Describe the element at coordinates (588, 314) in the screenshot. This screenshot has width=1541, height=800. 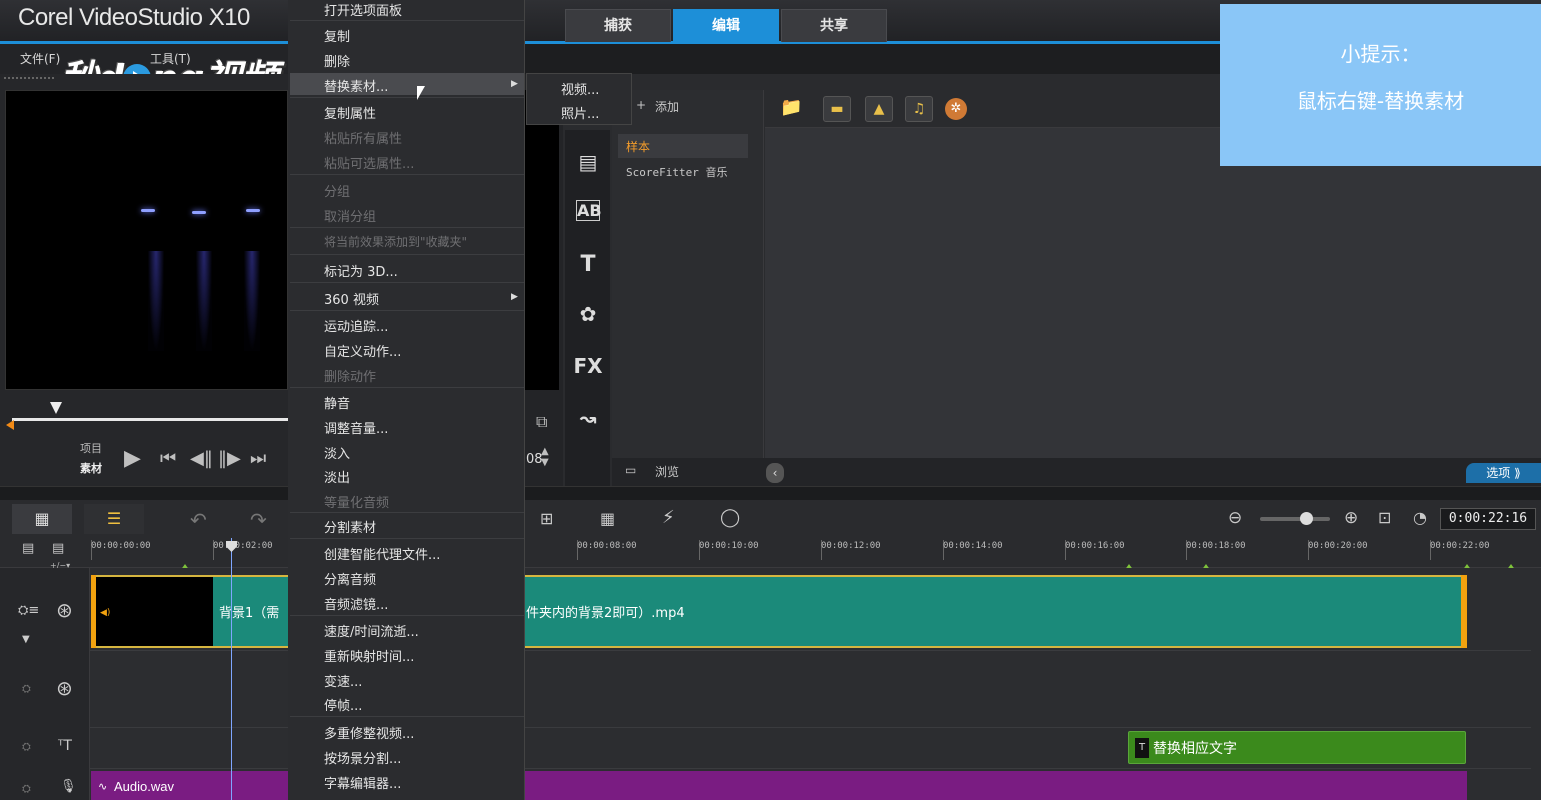
I see `graphic-icon: ✿` at that location.